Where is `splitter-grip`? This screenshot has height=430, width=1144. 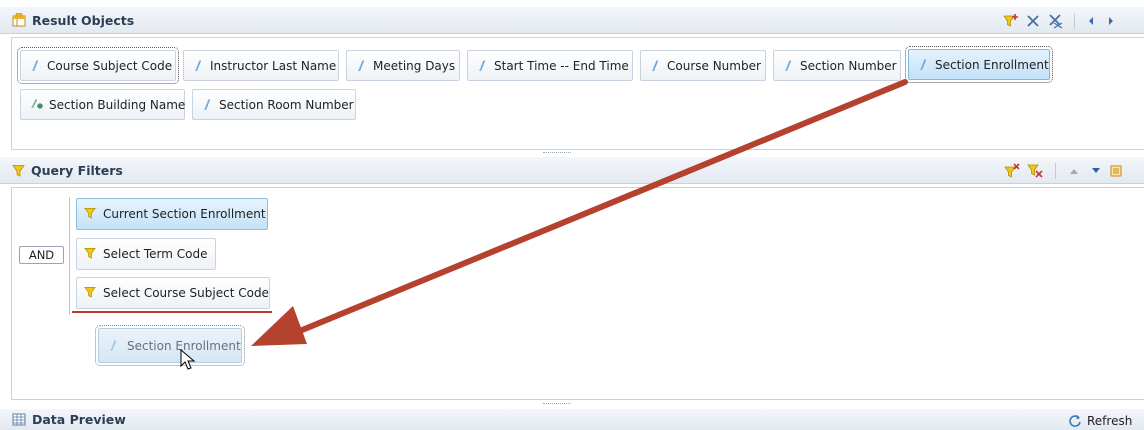
splitter-grip is located at coordinates (557, 405).